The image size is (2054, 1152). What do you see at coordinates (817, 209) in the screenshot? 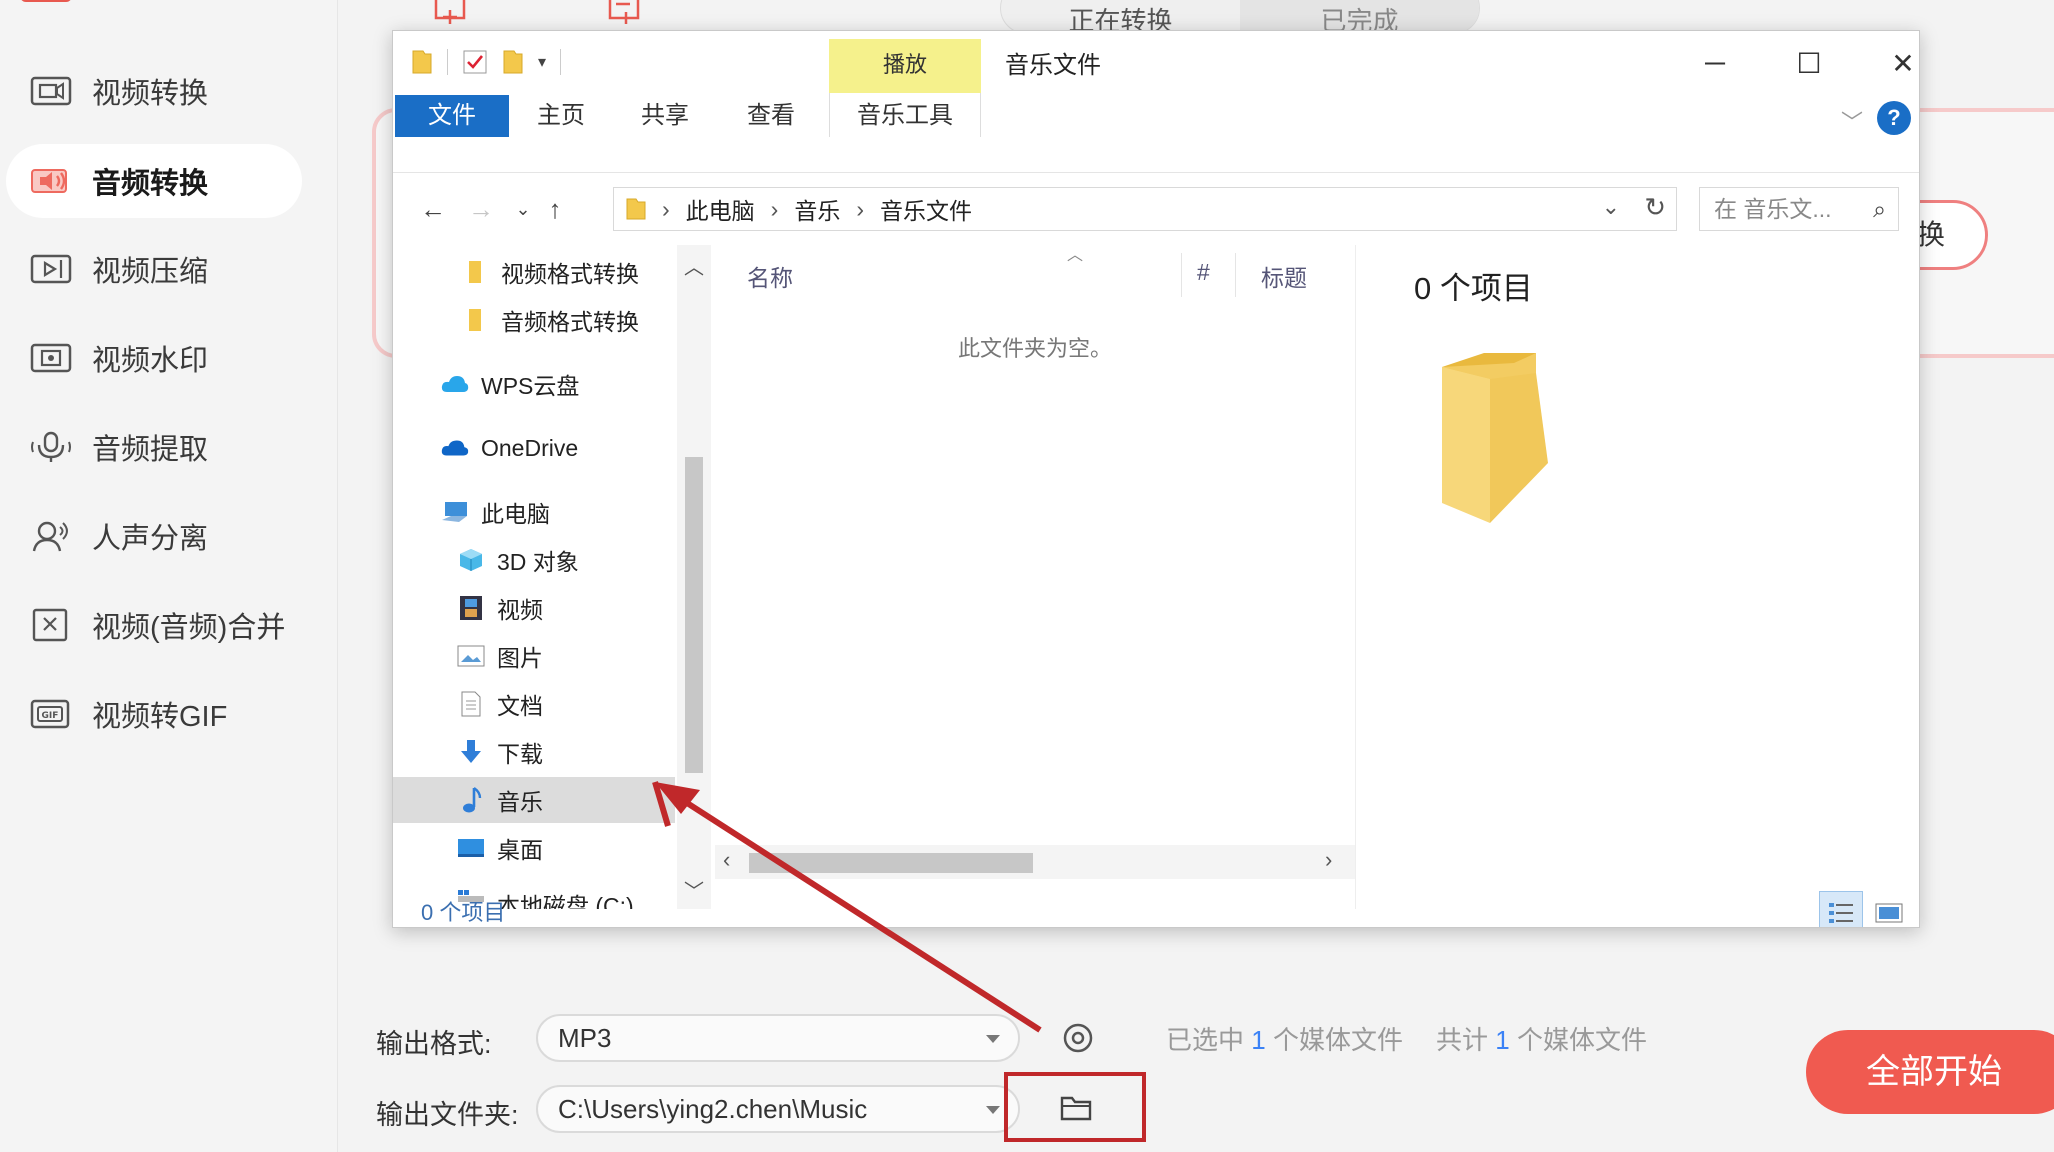
I see `breadcrumb-music: 音乐` at bounding box center [817, 209].